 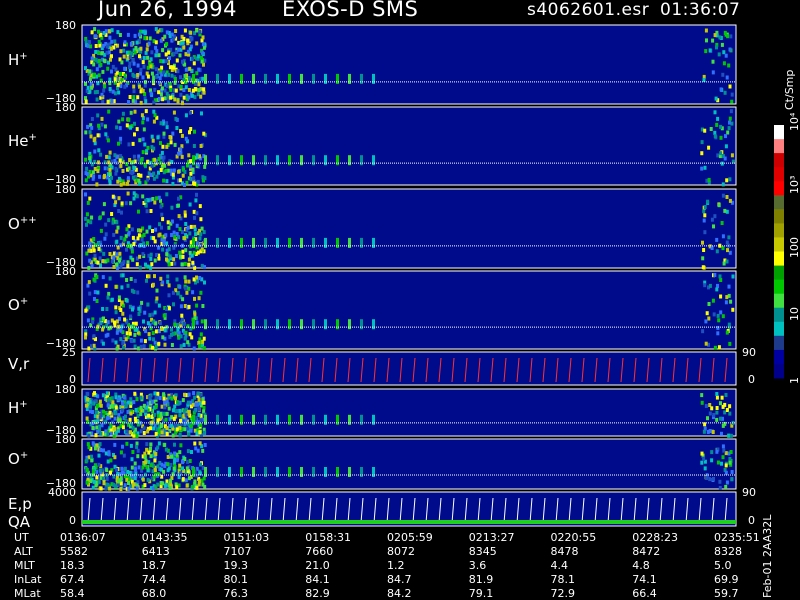 I want to click on footer-value: 8472, so click(x=646, y=551).